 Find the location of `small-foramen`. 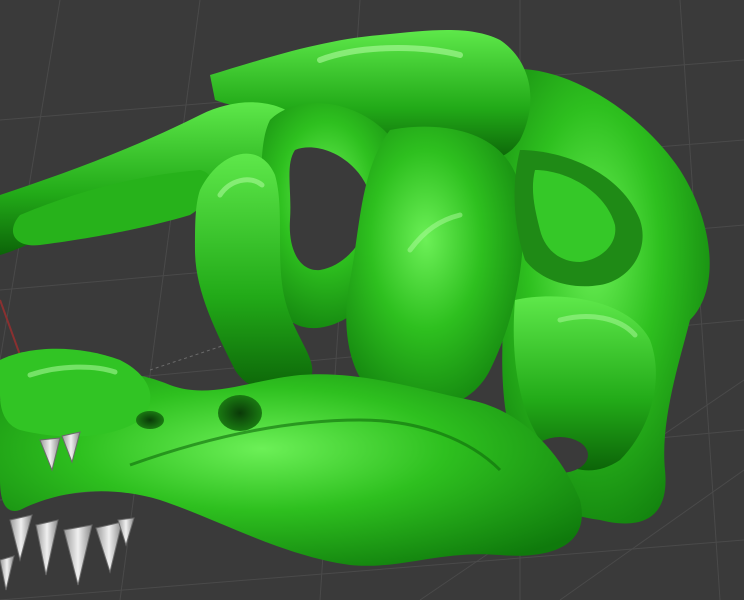

small-foramen is located at coordinates (150, 420).